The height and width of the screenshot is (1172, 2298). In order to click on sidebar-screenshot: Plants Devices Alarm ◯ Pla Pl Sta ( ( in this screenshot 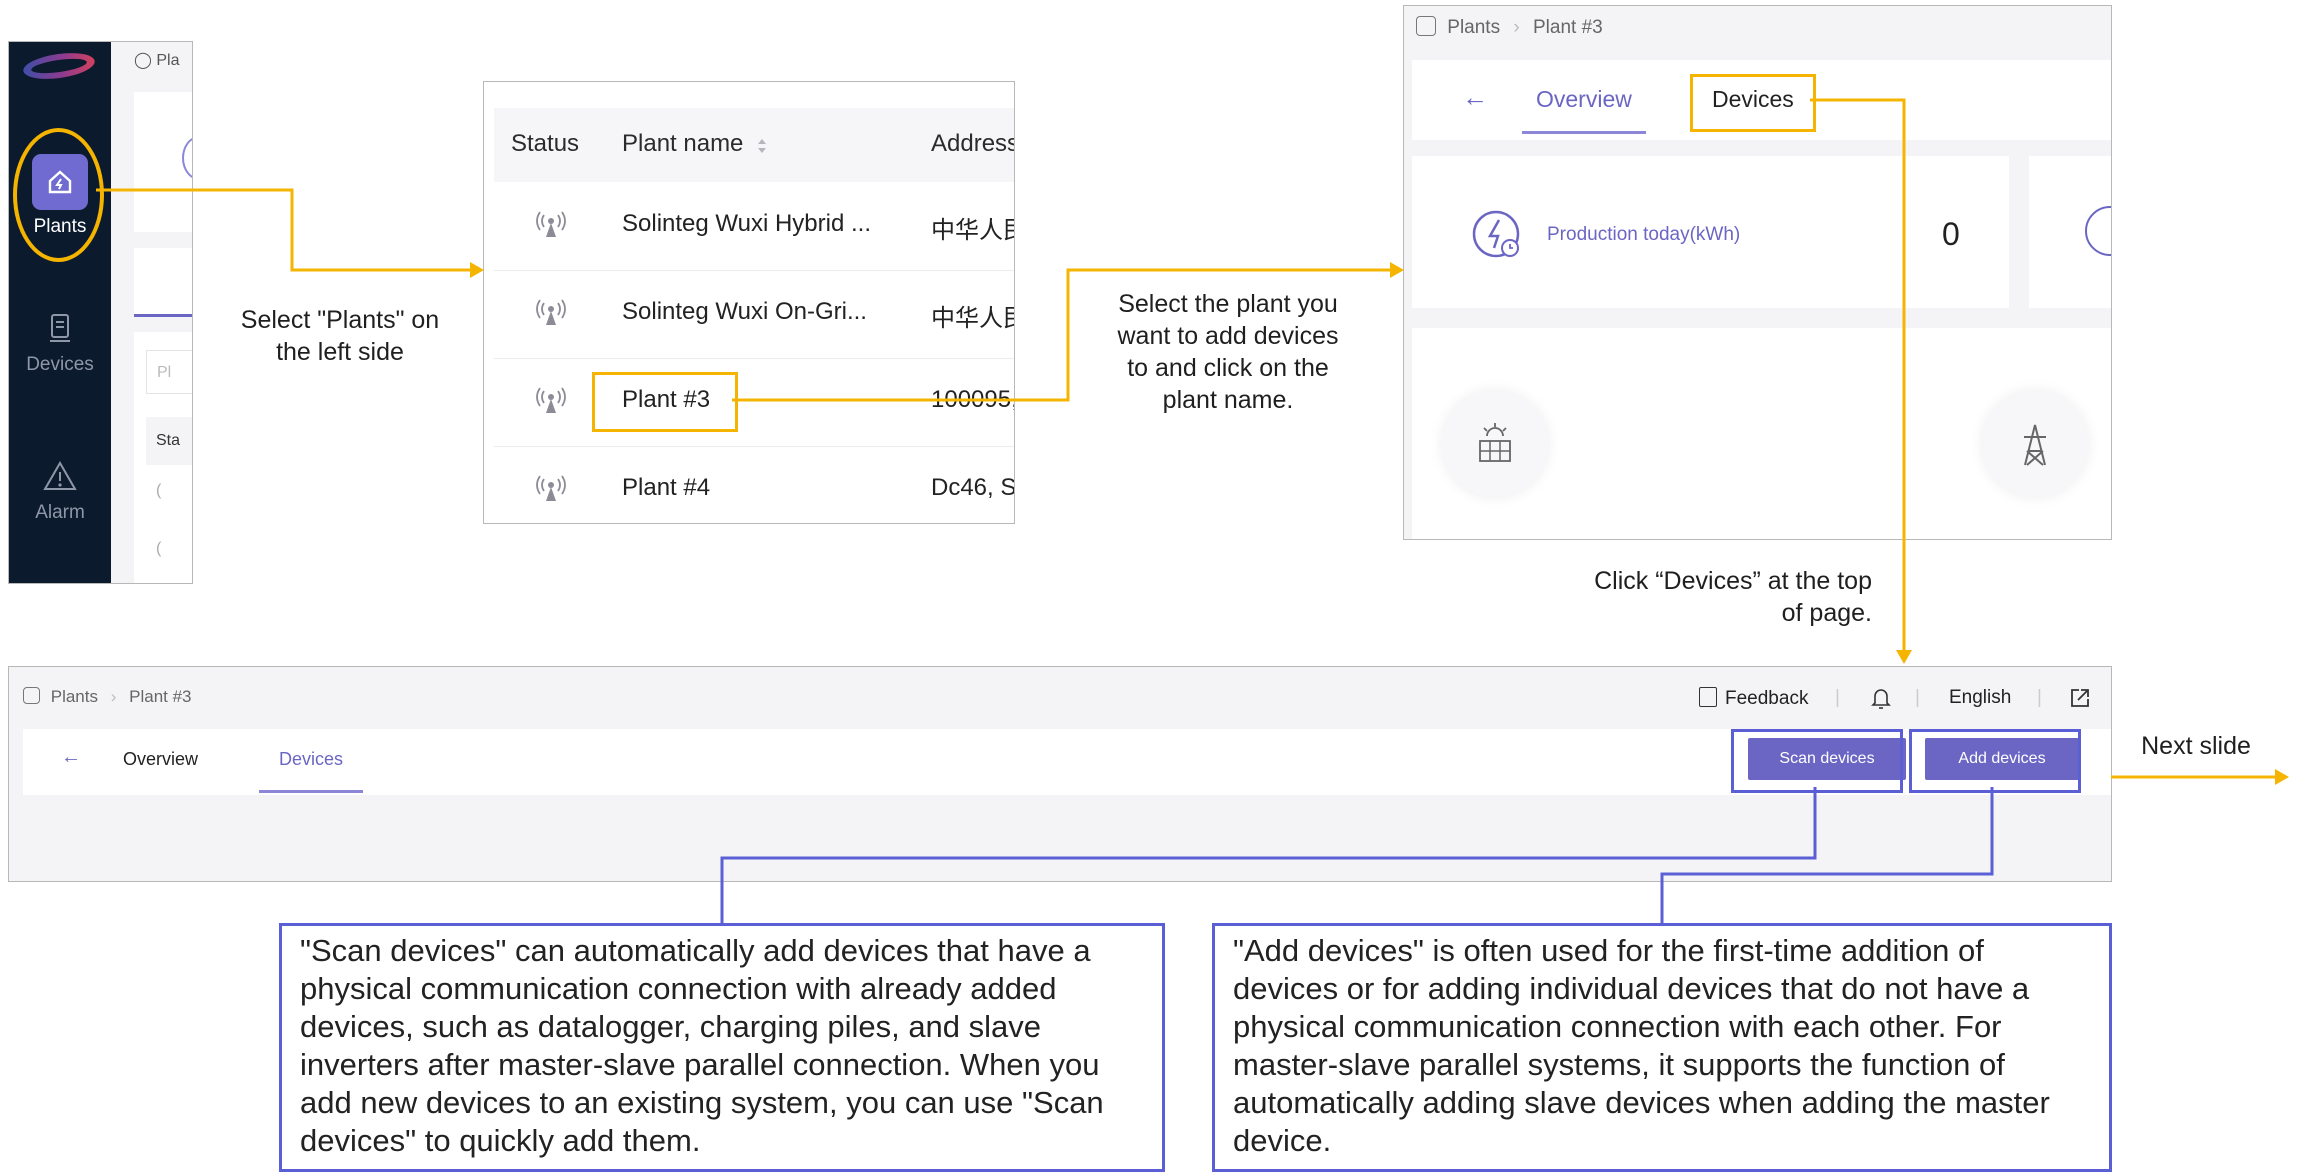, I will do `click(100, 312)`.